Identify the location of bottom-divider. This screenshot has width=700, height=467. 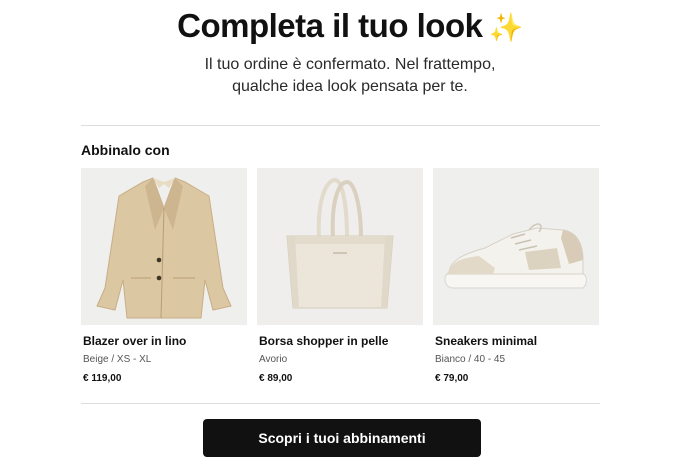
(340, 403).